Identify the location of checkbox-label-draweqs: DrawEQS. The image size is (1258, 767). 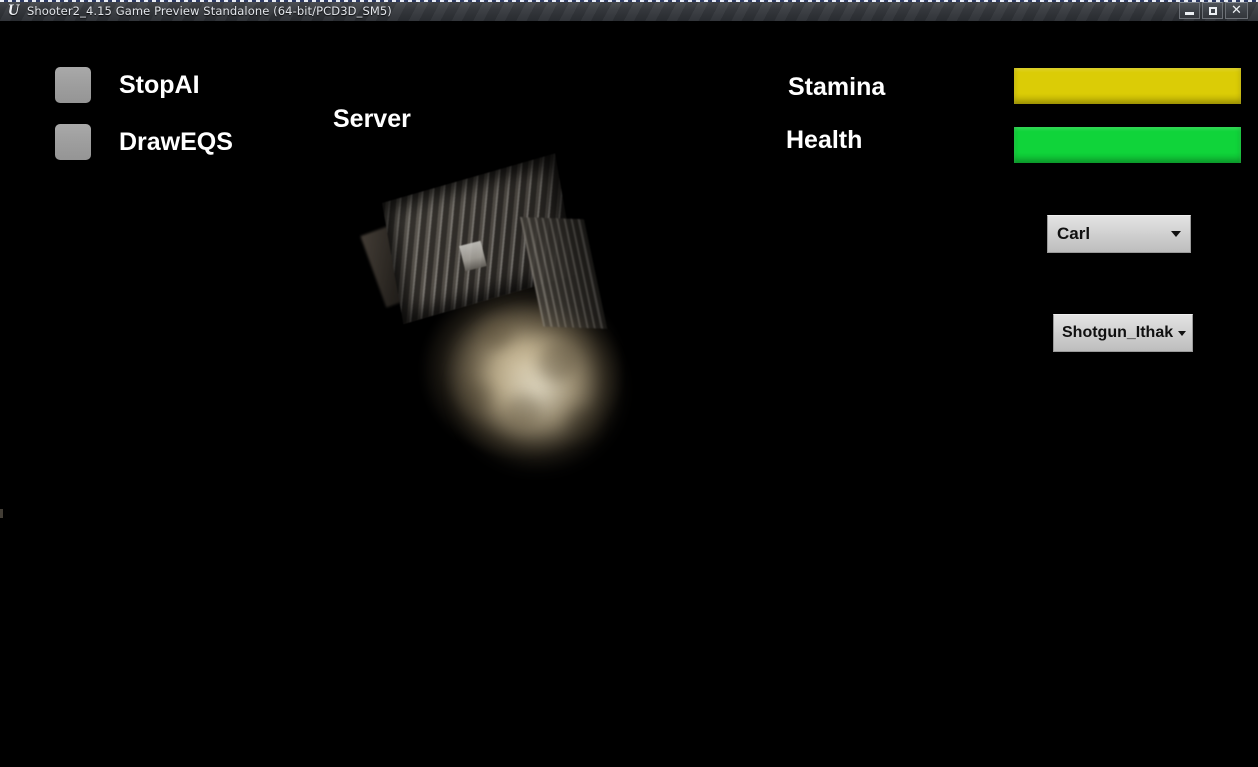
(176, 141).